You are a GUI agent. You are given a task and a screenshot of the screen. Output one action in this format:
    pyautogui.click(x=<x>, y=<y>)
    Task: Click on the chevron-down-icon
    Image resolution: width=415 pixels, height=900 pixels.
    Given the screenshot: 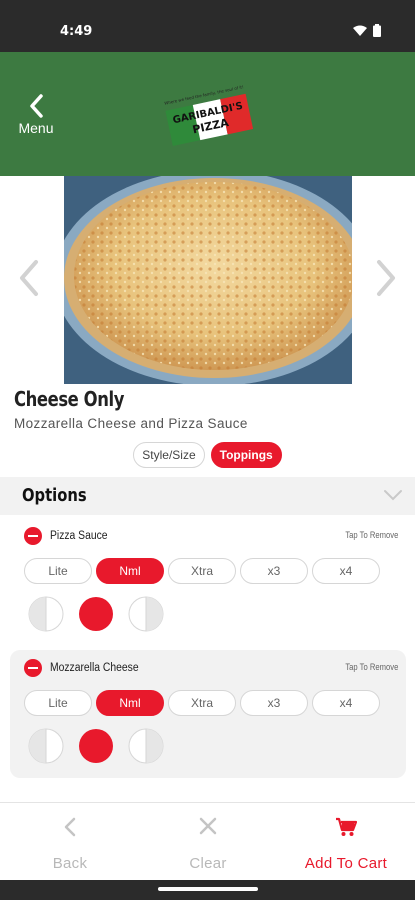 What is the action you would take?
    pyautogui.click(x=393, y=495)
    